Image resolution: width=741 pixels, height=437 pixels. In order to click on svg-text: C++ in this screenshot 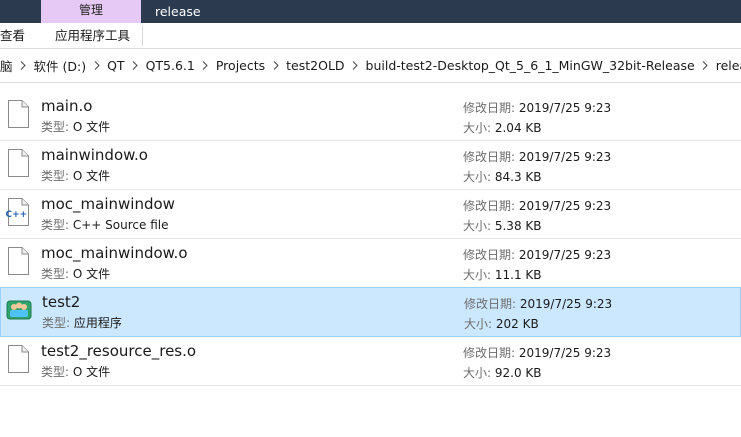, I will do `click(17, 215)`.